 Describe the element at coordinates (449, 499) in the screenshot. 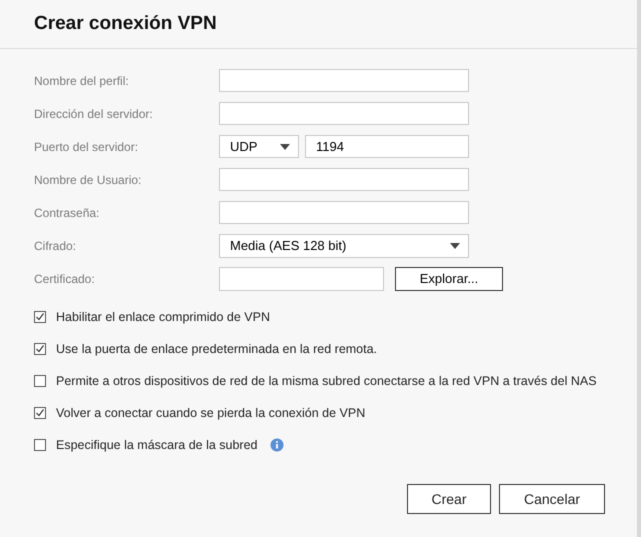

I see `create-button: Crear` at that location.